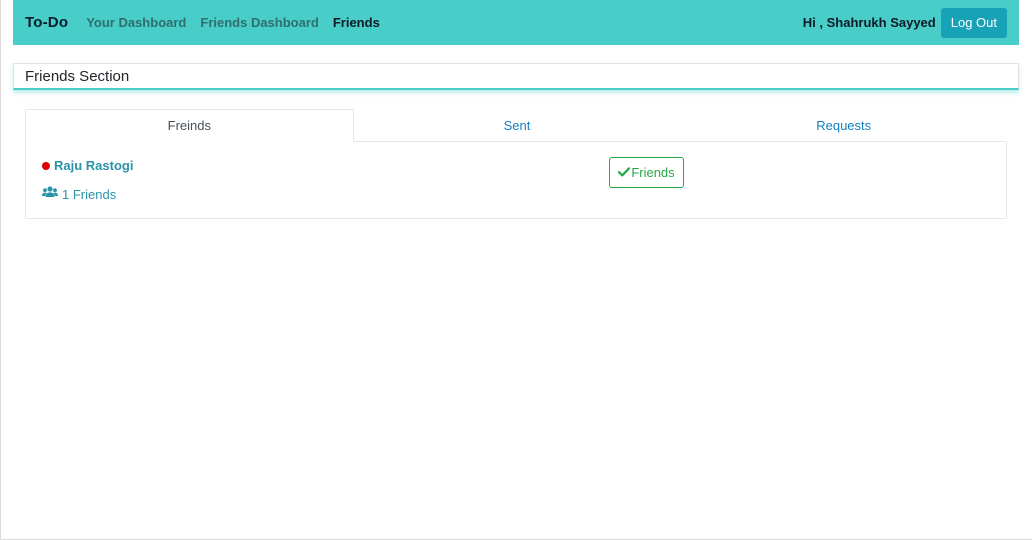 The height and width of the screenshot is (540, 1032). Describe the element at coordinates (844, 125) in the screenshot. I see `tab-requests: Requests` at that location.